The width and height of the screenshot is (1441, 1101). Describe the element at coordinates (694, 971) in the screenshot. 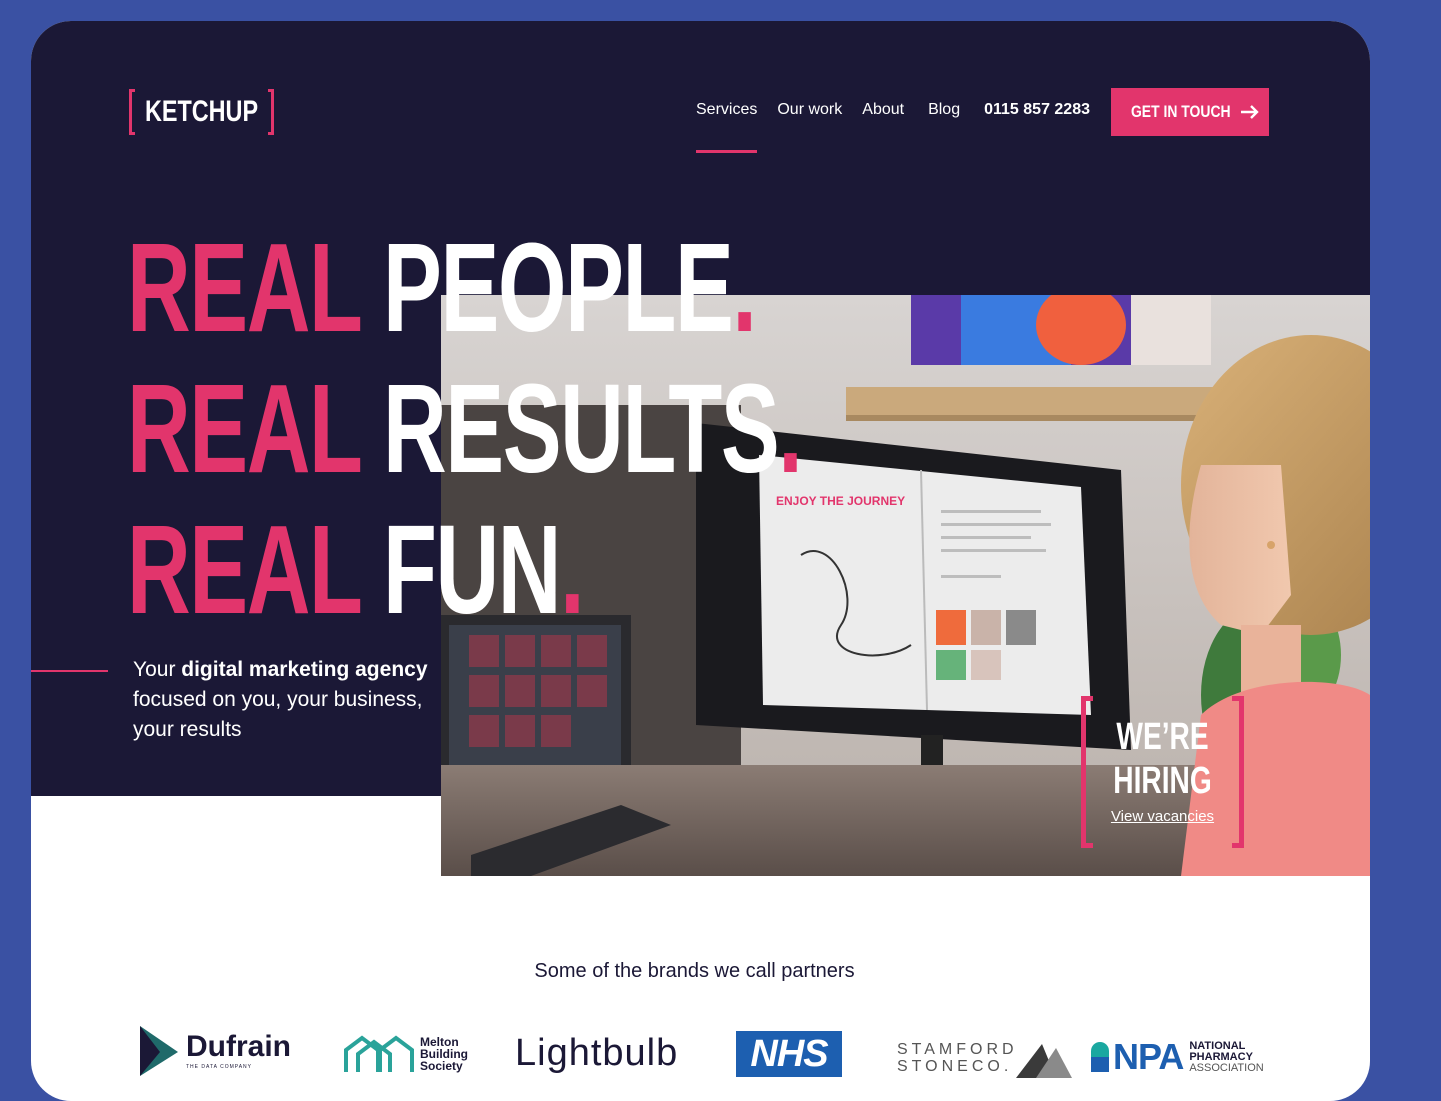

I see `partners-title: Some of the brands we call partners` at that location.